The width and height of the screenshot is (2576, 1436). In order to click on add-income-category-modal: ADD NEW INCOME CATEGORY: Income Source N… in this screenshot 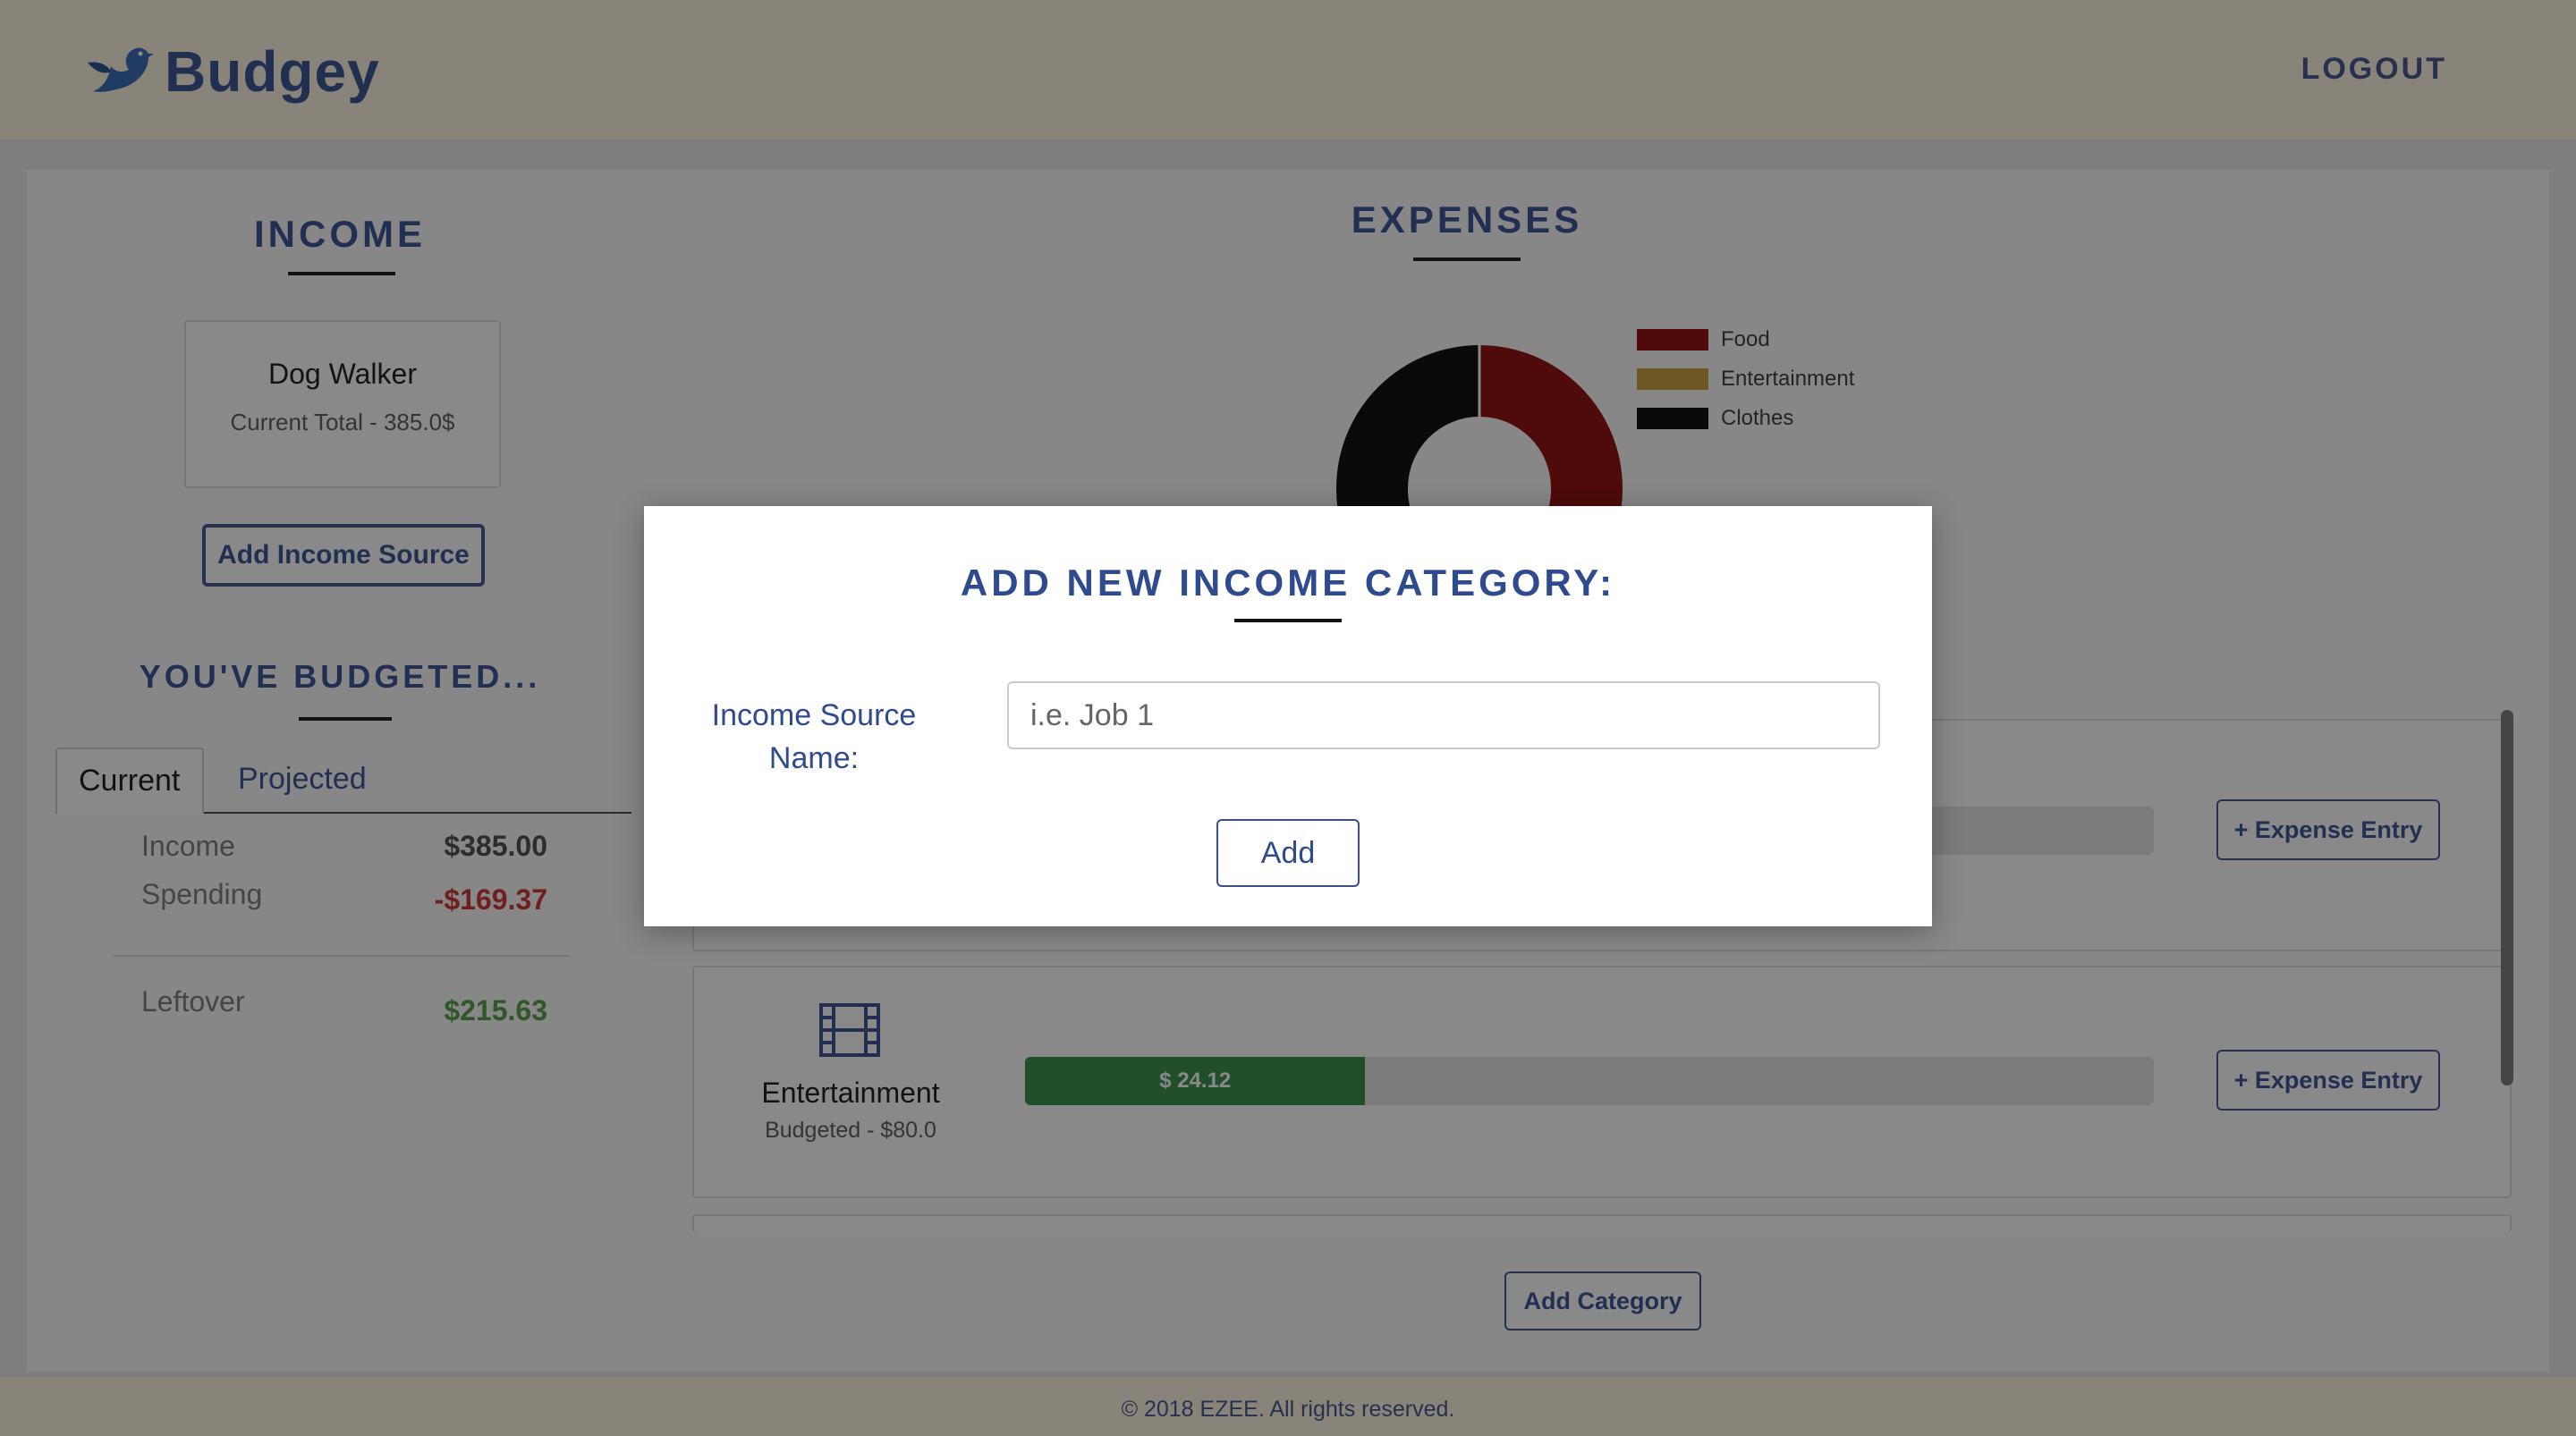, I will do `click(1288, 716)`.